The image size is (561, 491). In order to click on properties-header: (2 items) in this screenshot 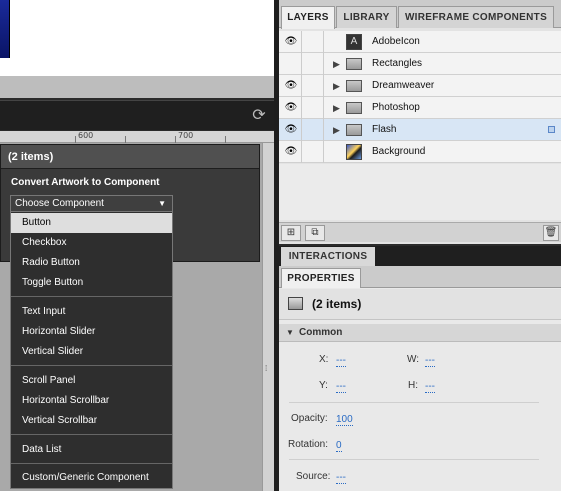, I will do `click(420, 304)`.